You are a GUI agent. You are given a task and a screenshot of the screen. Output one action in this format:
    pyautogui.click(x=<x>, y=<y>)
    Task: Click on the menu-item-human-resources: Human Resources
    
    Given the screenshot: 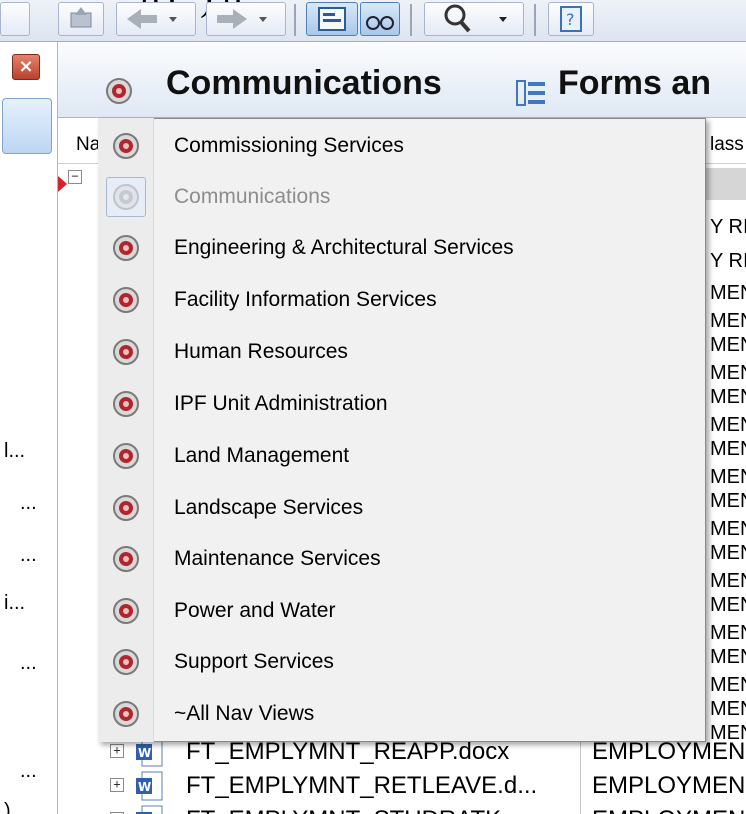 What is the action you would take?
    pyautogui.click(x=402, y=352)
    